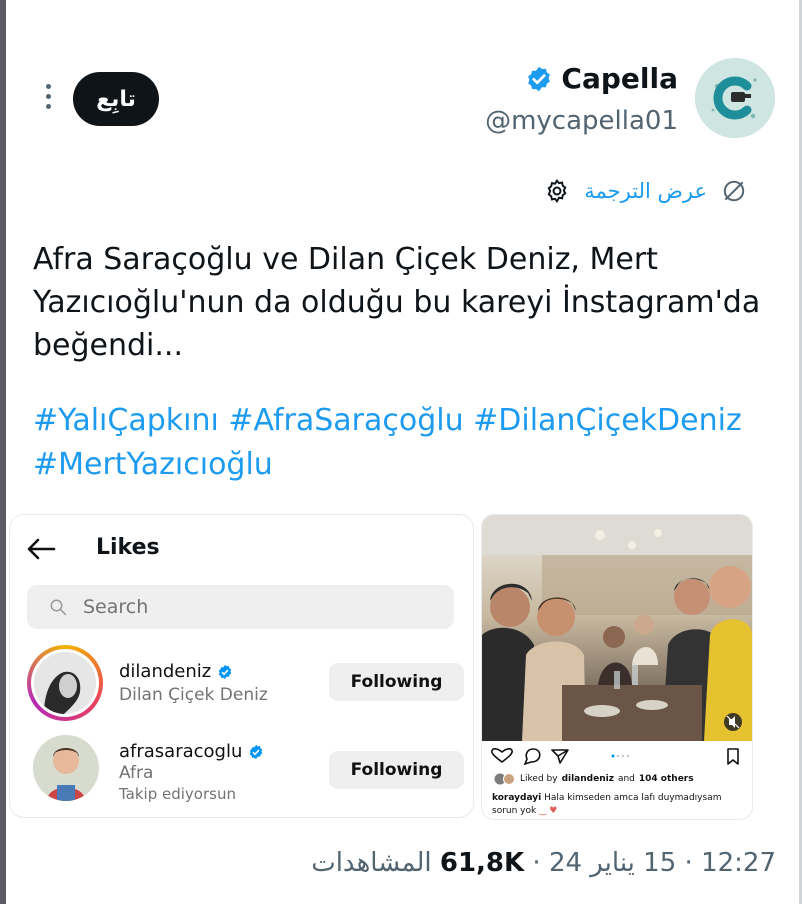  I want to click on globe-translate-icon, so click(734, 191).